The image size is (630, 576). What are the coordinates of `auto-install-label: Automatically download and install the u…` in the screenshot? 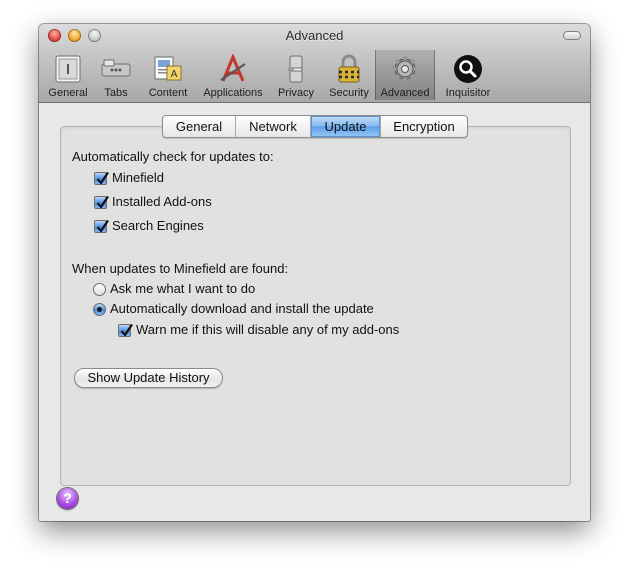 It's located at (242, 308).